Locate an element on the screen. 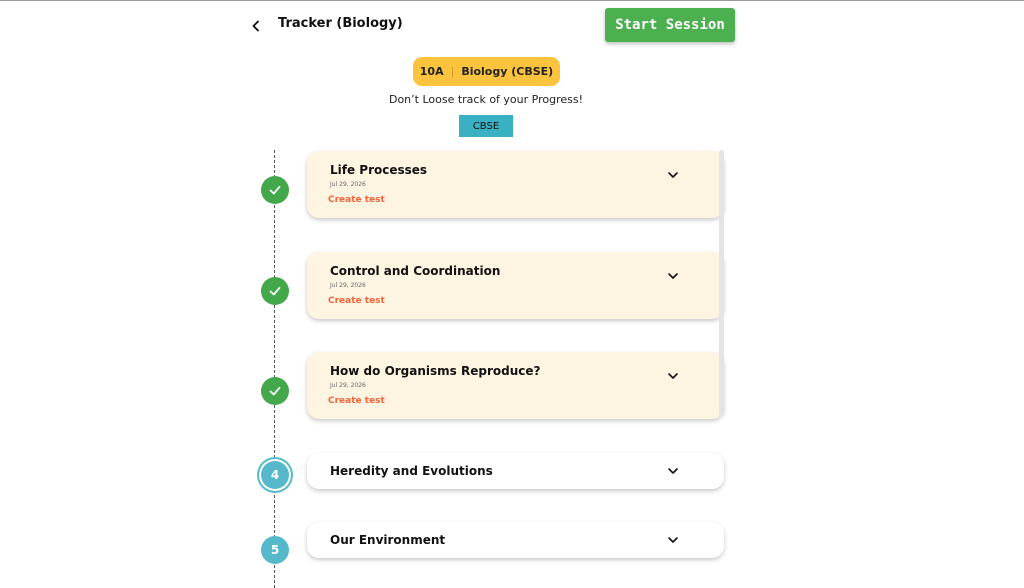 This screenshot has width=1024, height=588. subject-label: Biology (CBSE) is located at coordinates (507, 71).